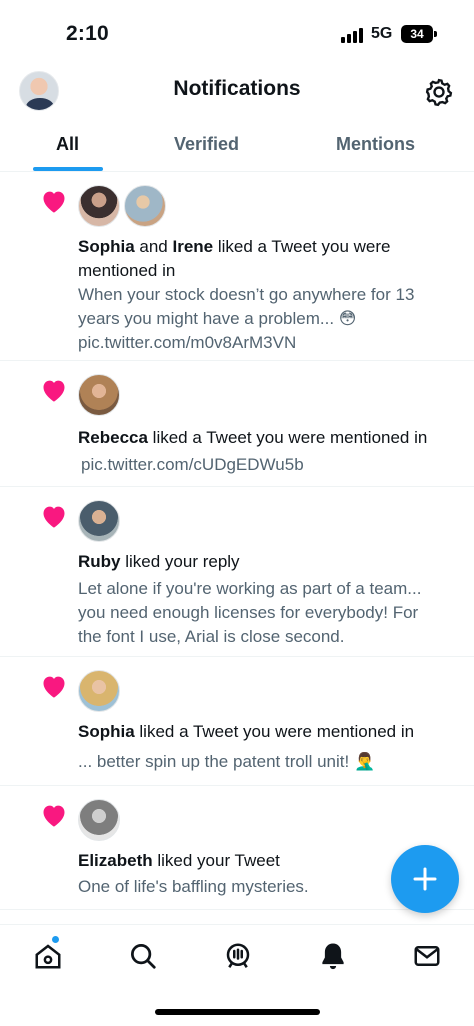 This screenshot has width=474, height=1026. I want to click on tweet-link: pic.twitter.com/cUDgEDWu5b, so click(192, 465).